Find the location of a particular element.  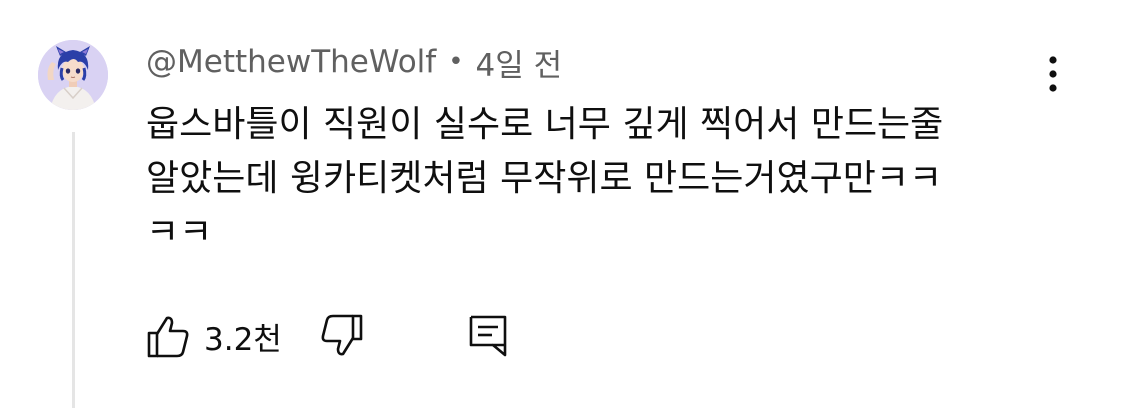

comment-text-line: 웁스바틀이 직원이 실수로 너무 깊게 찍어서 만드는줄 is located at coordinates (545, 124).